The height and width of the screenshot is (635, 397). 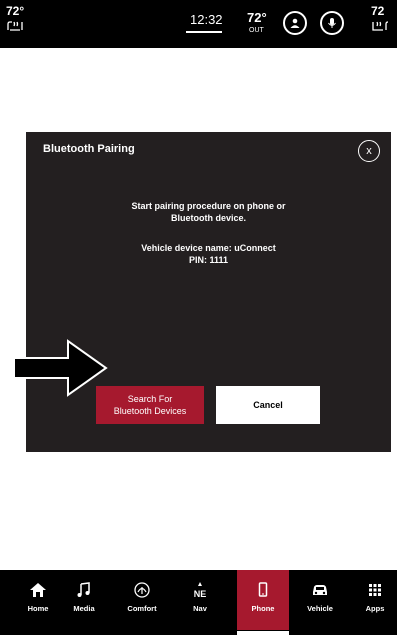 What do you see at coordinates (150, 411) in the screenshot?
I see `search-label-line-2: Bluetooth Devices` at bounding box center [150, 411].